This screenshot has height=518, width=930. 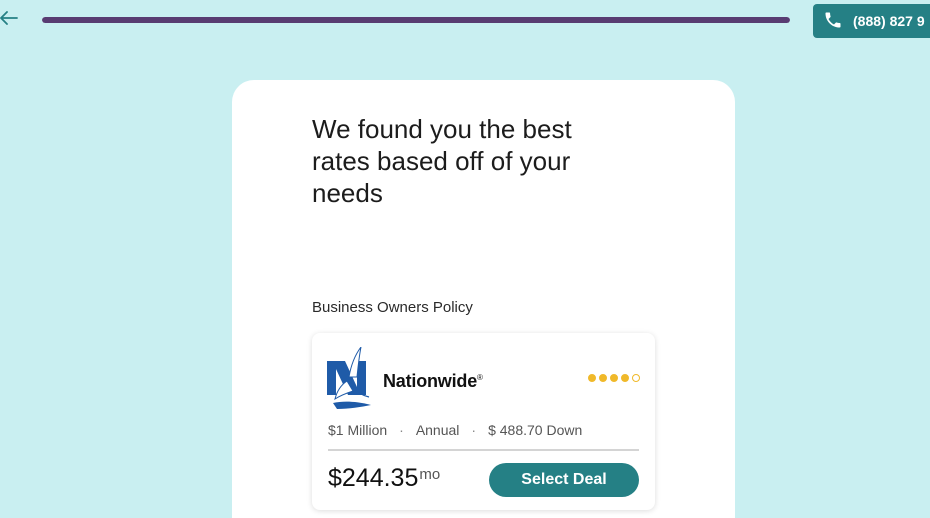 I want to click on arrow-left-icon, so click(x=9, y=20).